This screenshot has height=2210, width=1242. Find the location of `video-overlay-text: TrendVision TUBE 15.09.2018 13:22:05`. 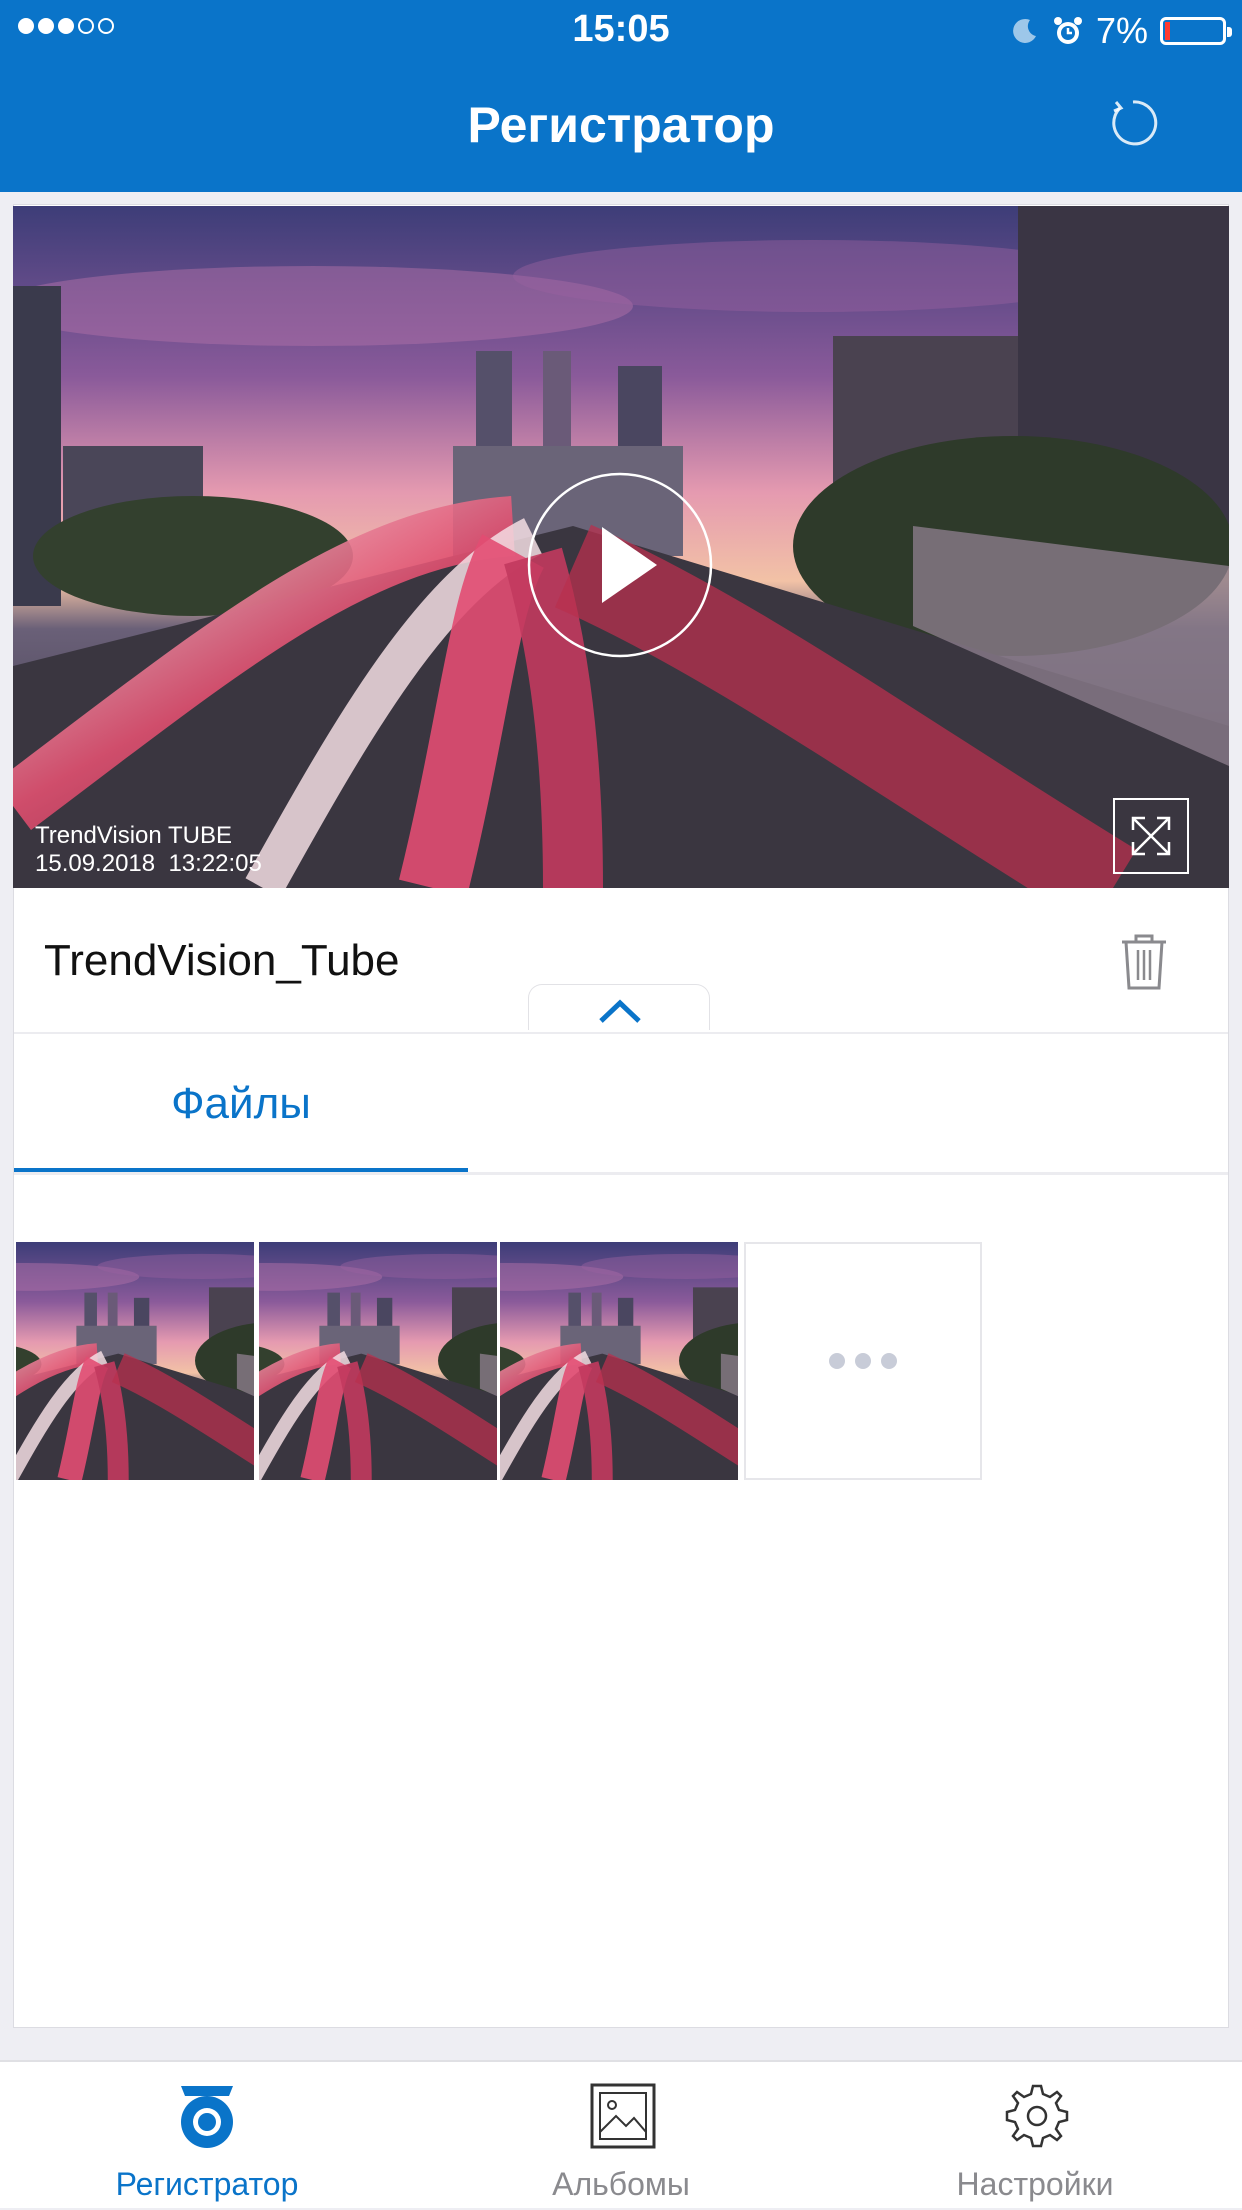

video-overlay-text: TrendVision TUBE 15.09.2018 13:22:05 is located at coordinates (148, 850).